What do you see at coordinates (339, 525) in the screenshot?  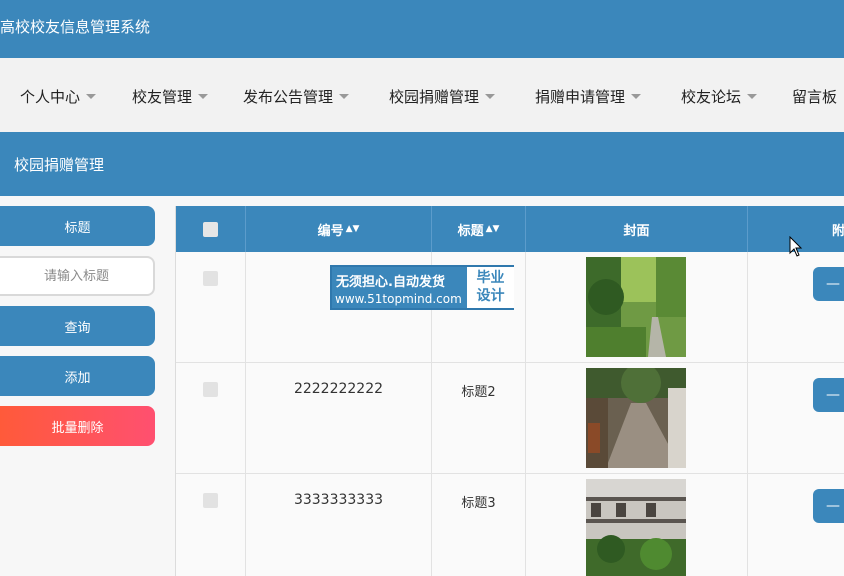 I see `number-cell: 3333333333` at bounding box center [339, 525].